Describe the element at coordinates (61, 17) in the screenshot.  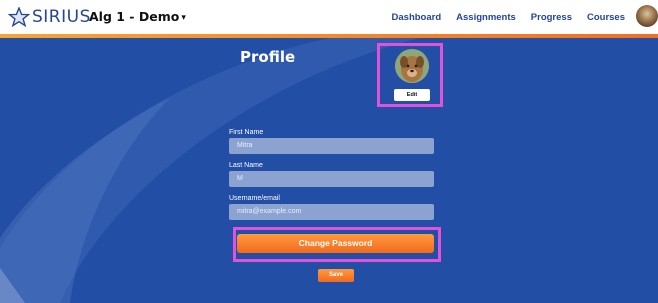
I see `brand-name: SIRIUS` at that location.